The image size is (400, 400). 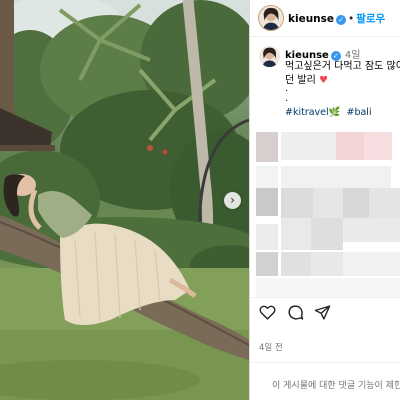 I want to click on comment-icon, so click(x=296, y=312).